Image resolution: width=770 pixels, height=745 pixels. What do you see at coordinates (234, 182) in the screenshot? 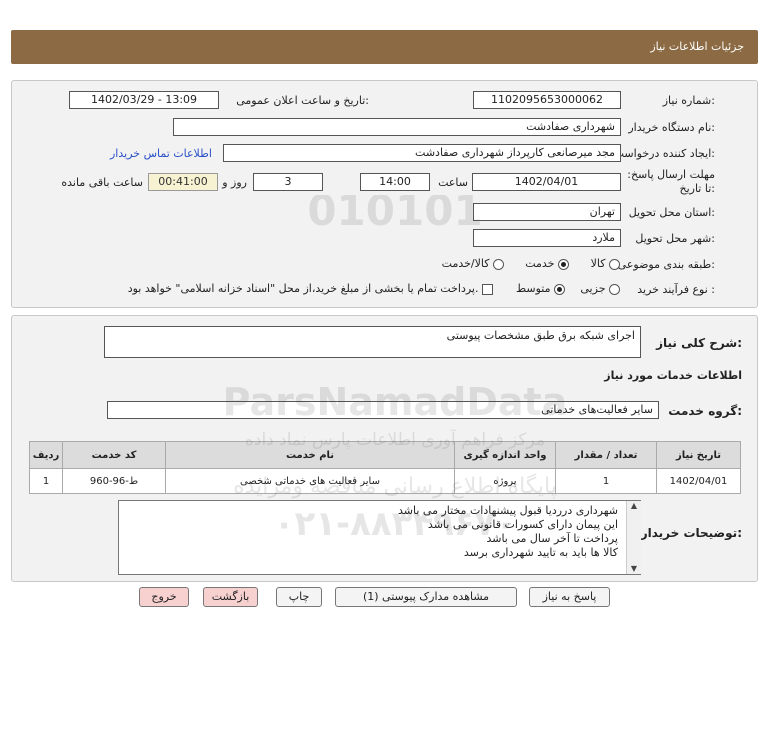
I see `days-label: روز و` at bounding box center [234, 182].